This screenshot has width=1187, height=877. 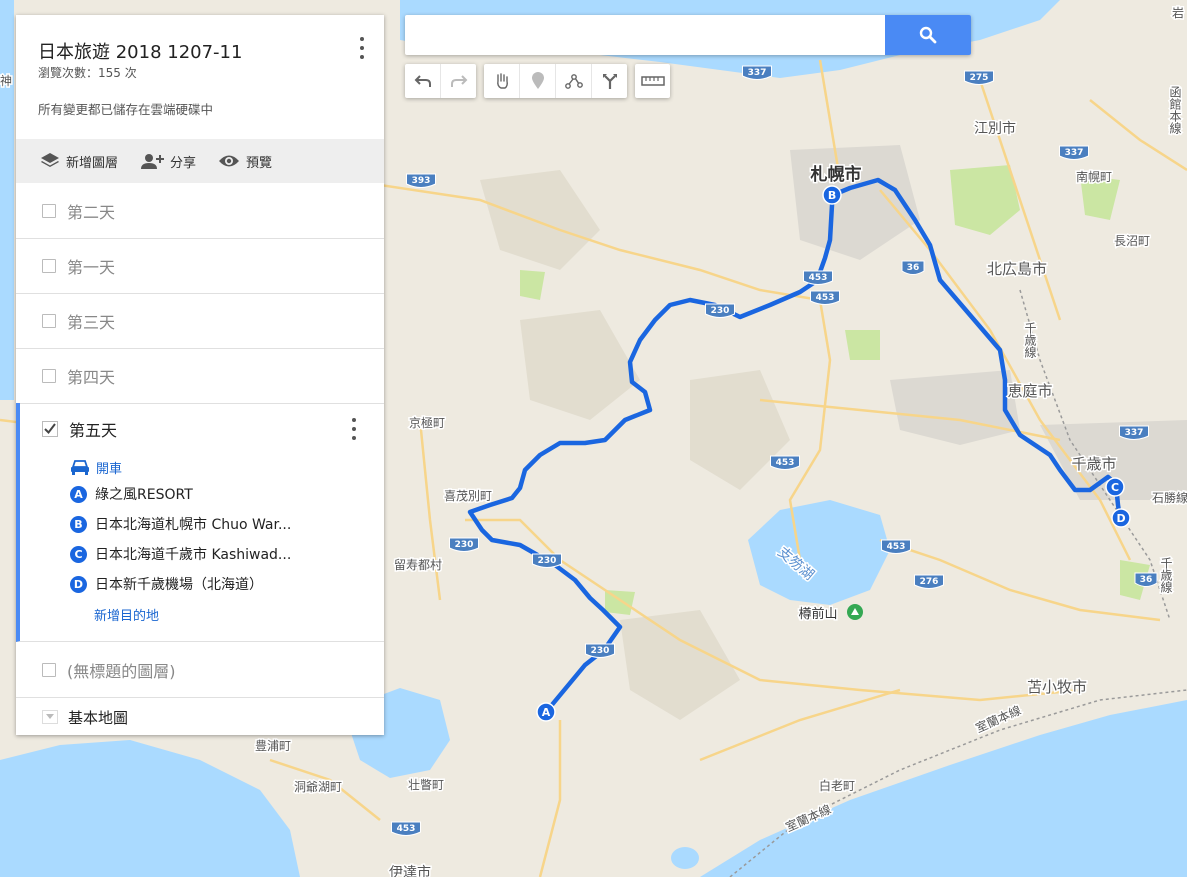 I want to click on ruler-icon, so click(x=652, y=81).